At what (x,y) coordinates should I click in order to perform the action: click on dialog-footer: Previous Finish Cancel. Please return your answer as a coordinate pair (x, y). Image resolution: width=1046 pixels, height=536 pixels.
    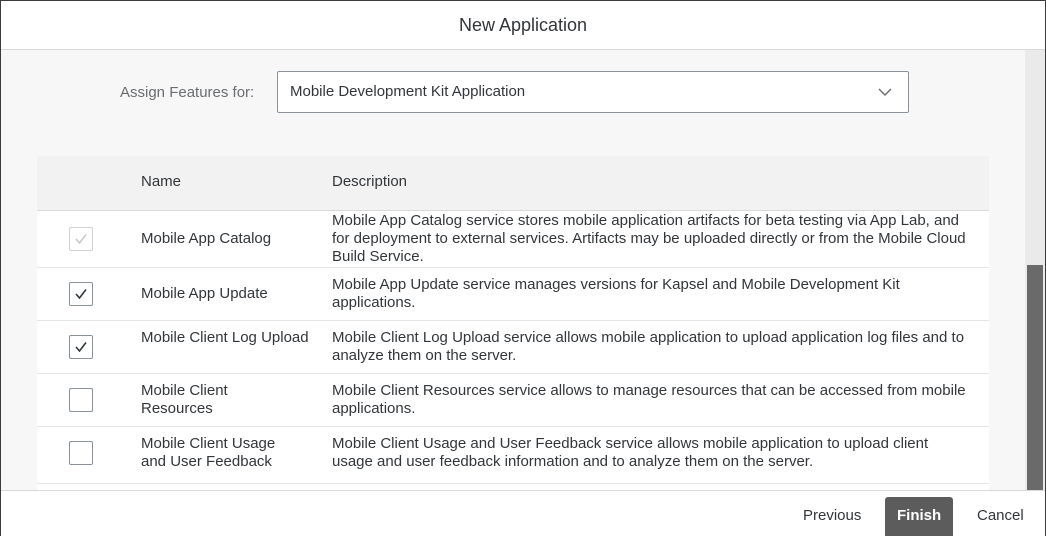
    Looking at the image, I should click on (523, 513).